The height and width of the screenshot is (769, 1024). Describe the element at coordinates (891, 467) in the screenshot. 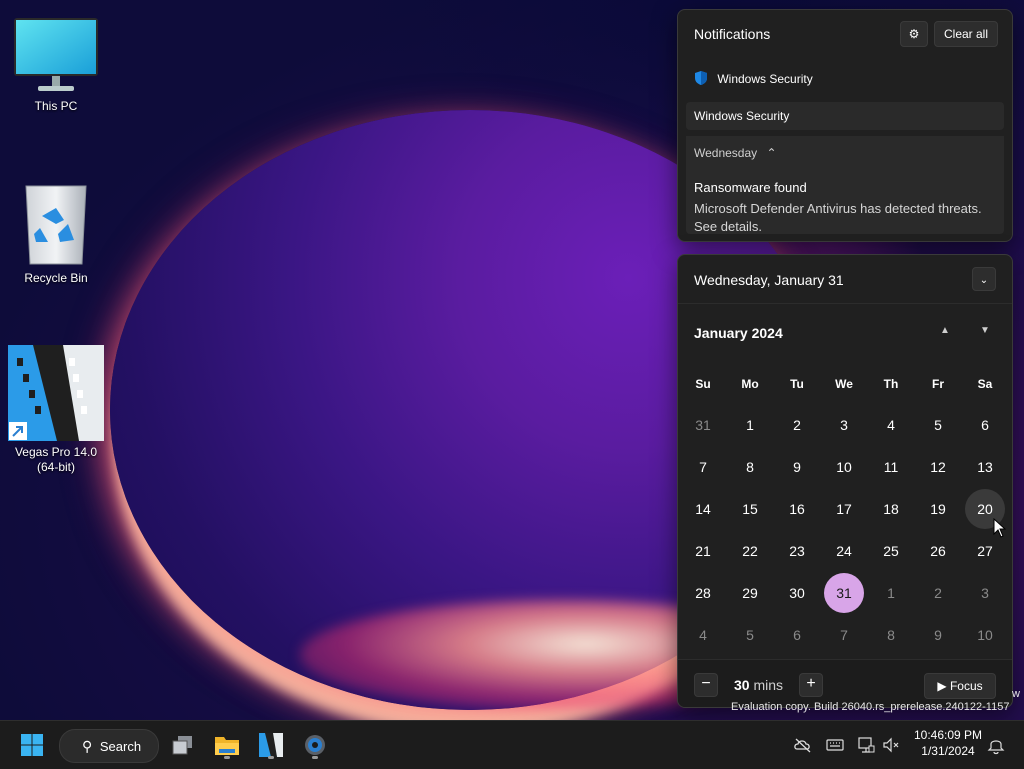

I see `calendar-day: 11` at that location.